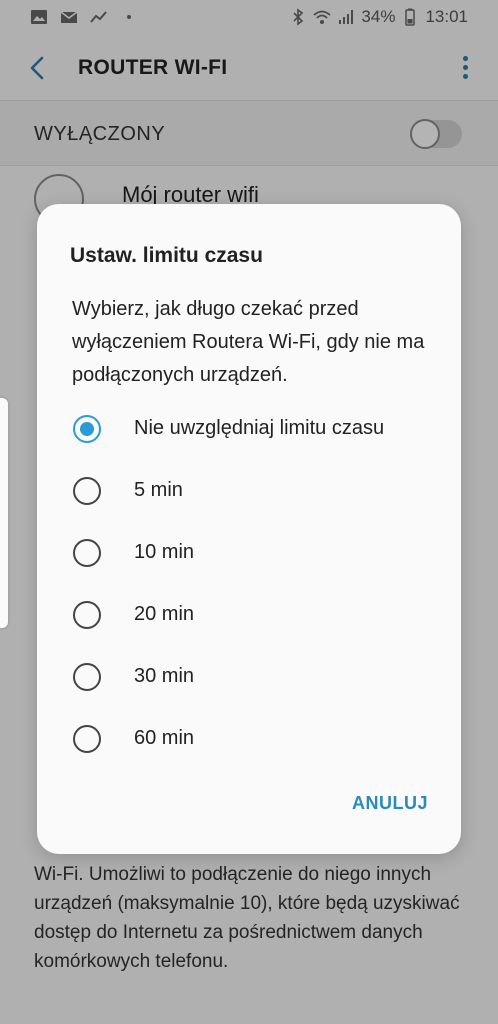  What do you see at coordinates (164, 738) in the screenshot?
I see `option-label: 60 min` at bounding box center [164, 738].